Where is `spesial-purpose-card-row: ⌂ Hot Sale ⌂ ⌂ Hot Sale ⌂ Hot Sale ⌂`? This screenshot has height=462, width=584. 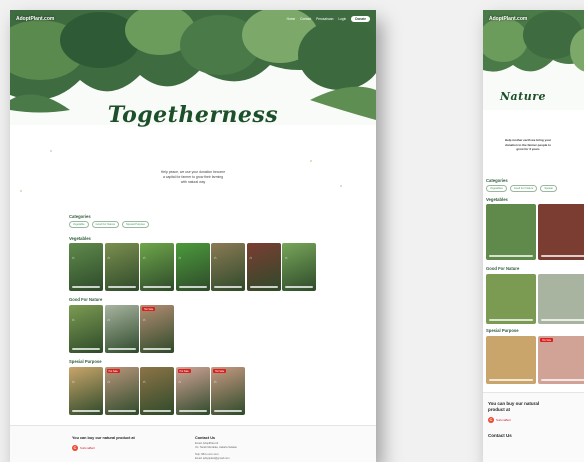 spesial-purpose-card-row: ⌂ Hot Sale ⌂ ⌂ Hot Sale ⌂ Hot Sale ⌂ is located at coordinates (157, 391).